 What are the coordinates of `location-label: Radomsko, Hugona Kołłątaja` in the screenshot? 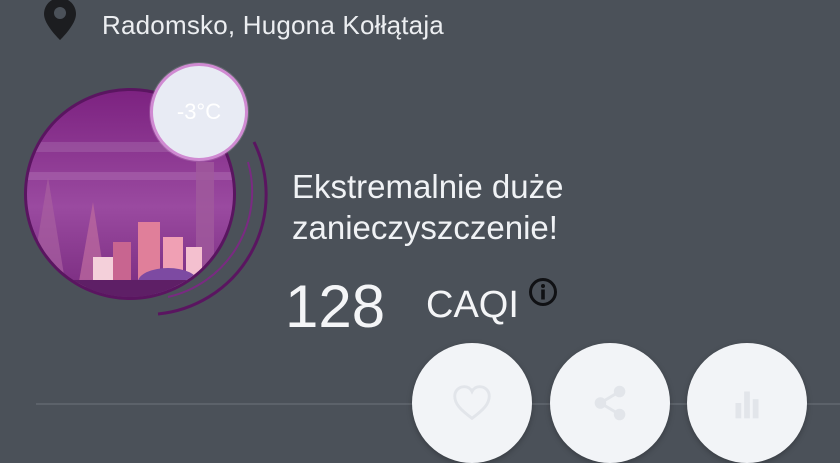 It's located at (273, 25).